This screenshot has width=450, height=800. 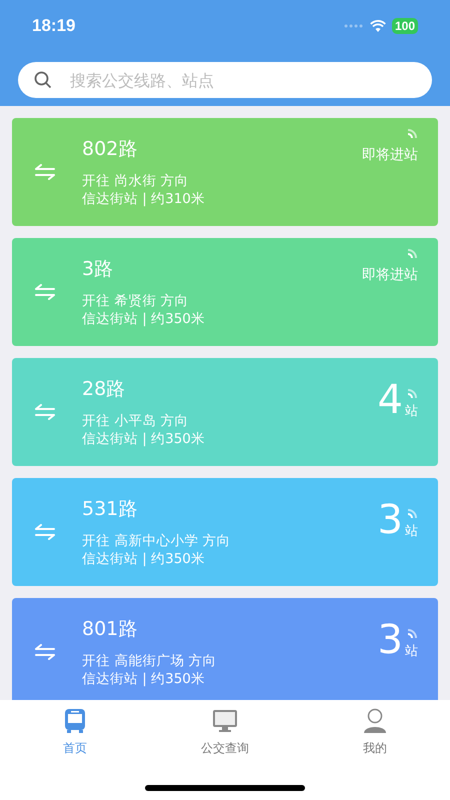 What do you see at coordinates (225, 721) in the screenshot?
I see `monitor-icon` at bounding box center [225, 721].